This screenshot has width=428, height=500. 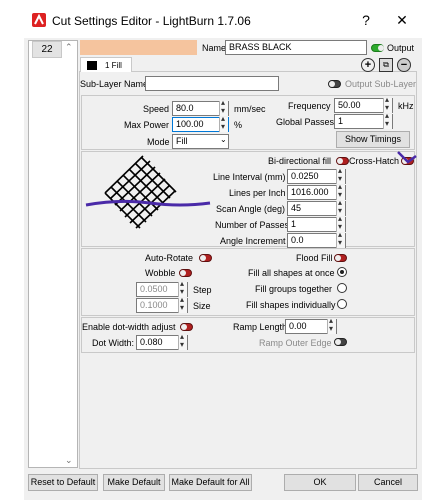 What do you see at coordinates (129, 327) in the screenshot?
I see `dot-width-enable-label: Enable dot-width adjust` at bounding box center [129, 327].